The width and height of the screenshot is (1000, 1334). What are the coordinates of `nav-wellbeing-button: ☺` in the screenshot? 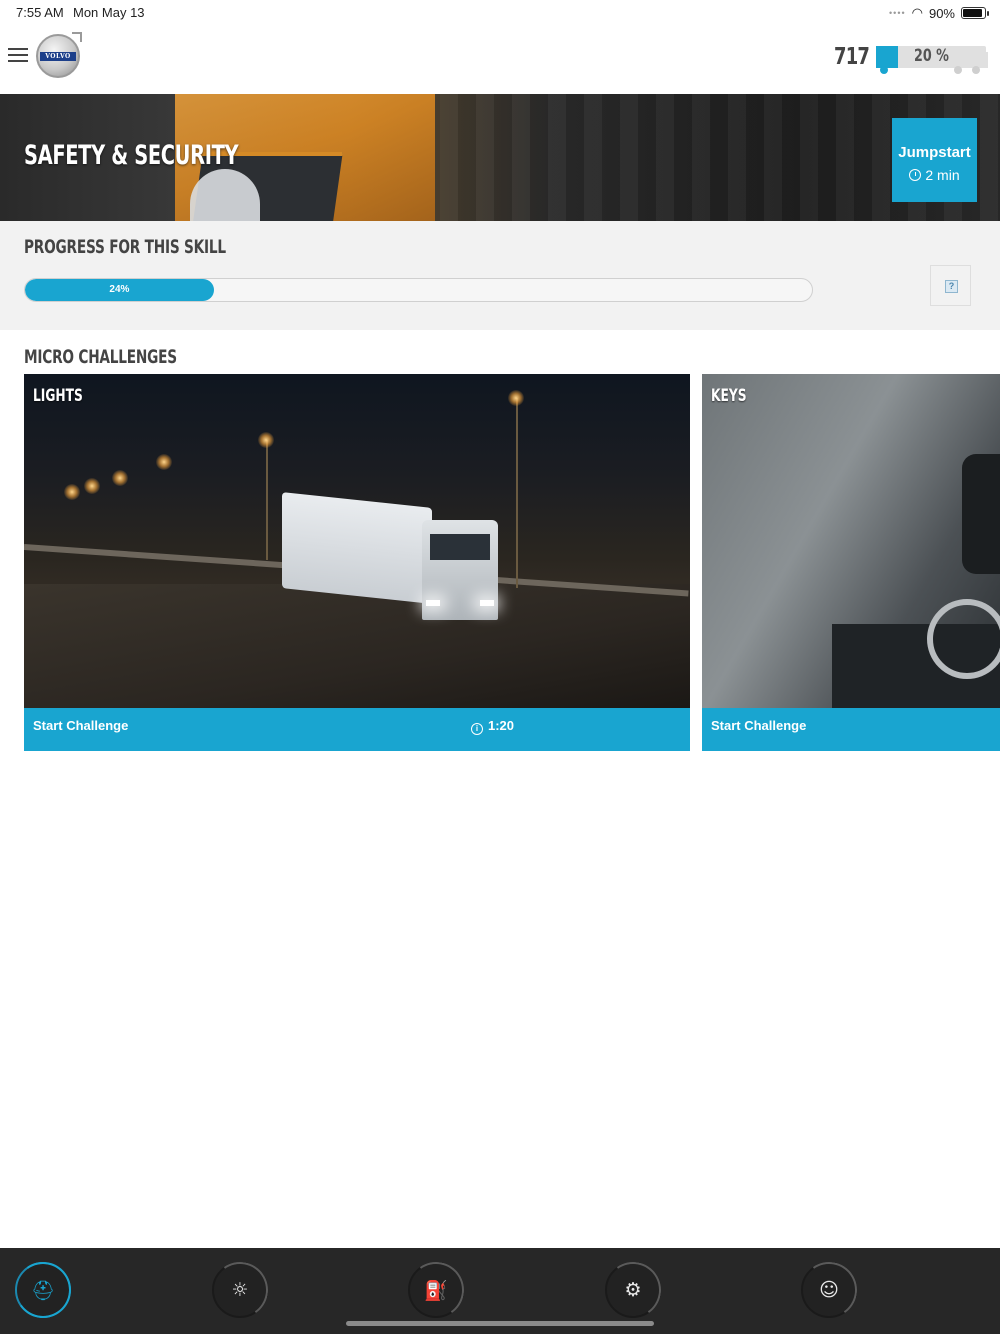 It's located at (829, 1290).